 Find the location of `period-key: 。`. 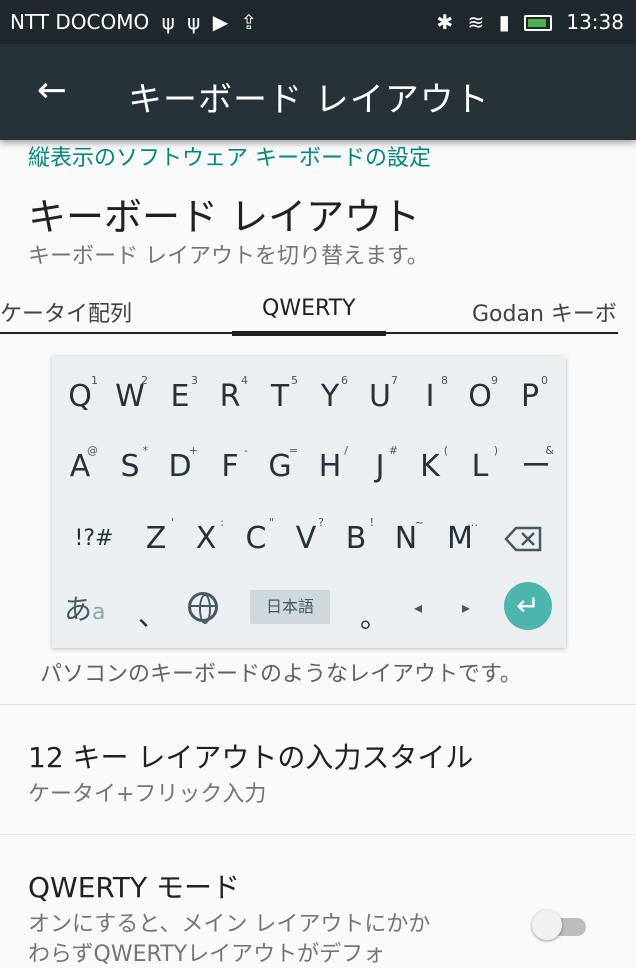

period-key: 。 is located at coordinates (374, 617).